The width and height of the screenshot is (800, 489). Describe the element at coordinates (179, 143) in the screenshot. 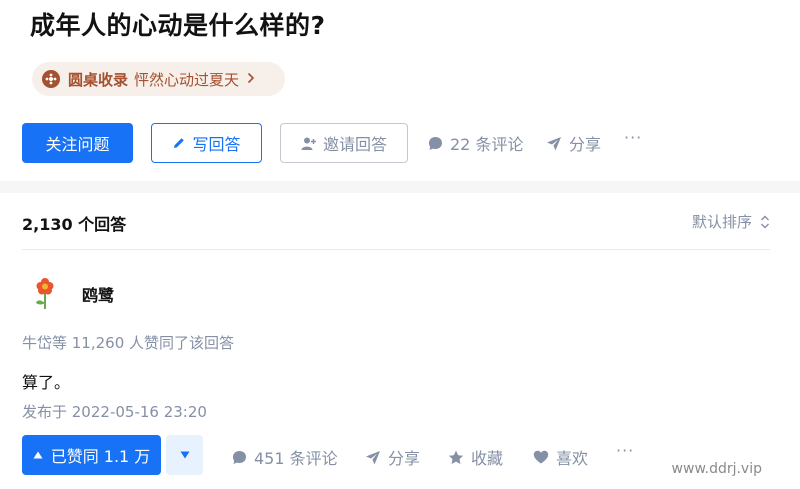

I see `pencil-icon` at that location.